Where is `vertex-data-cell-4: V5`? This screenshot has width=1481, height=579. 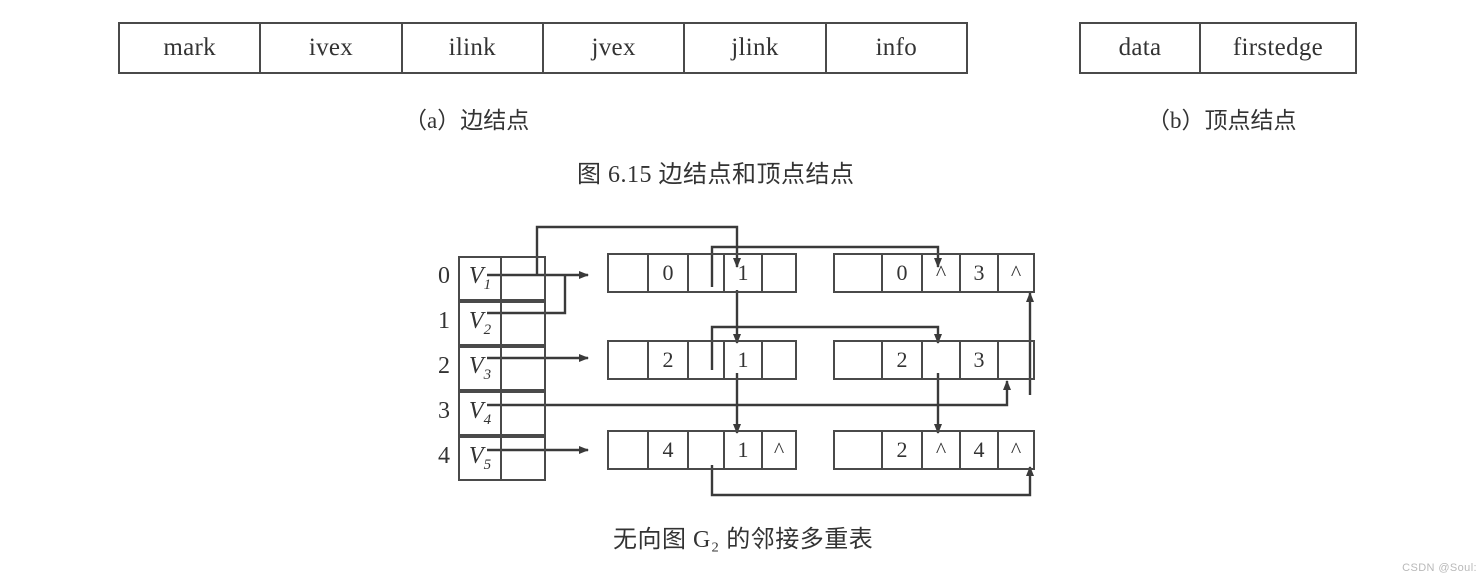
vertex-data-cell-4: V5 is located at coordinates (480, 458).